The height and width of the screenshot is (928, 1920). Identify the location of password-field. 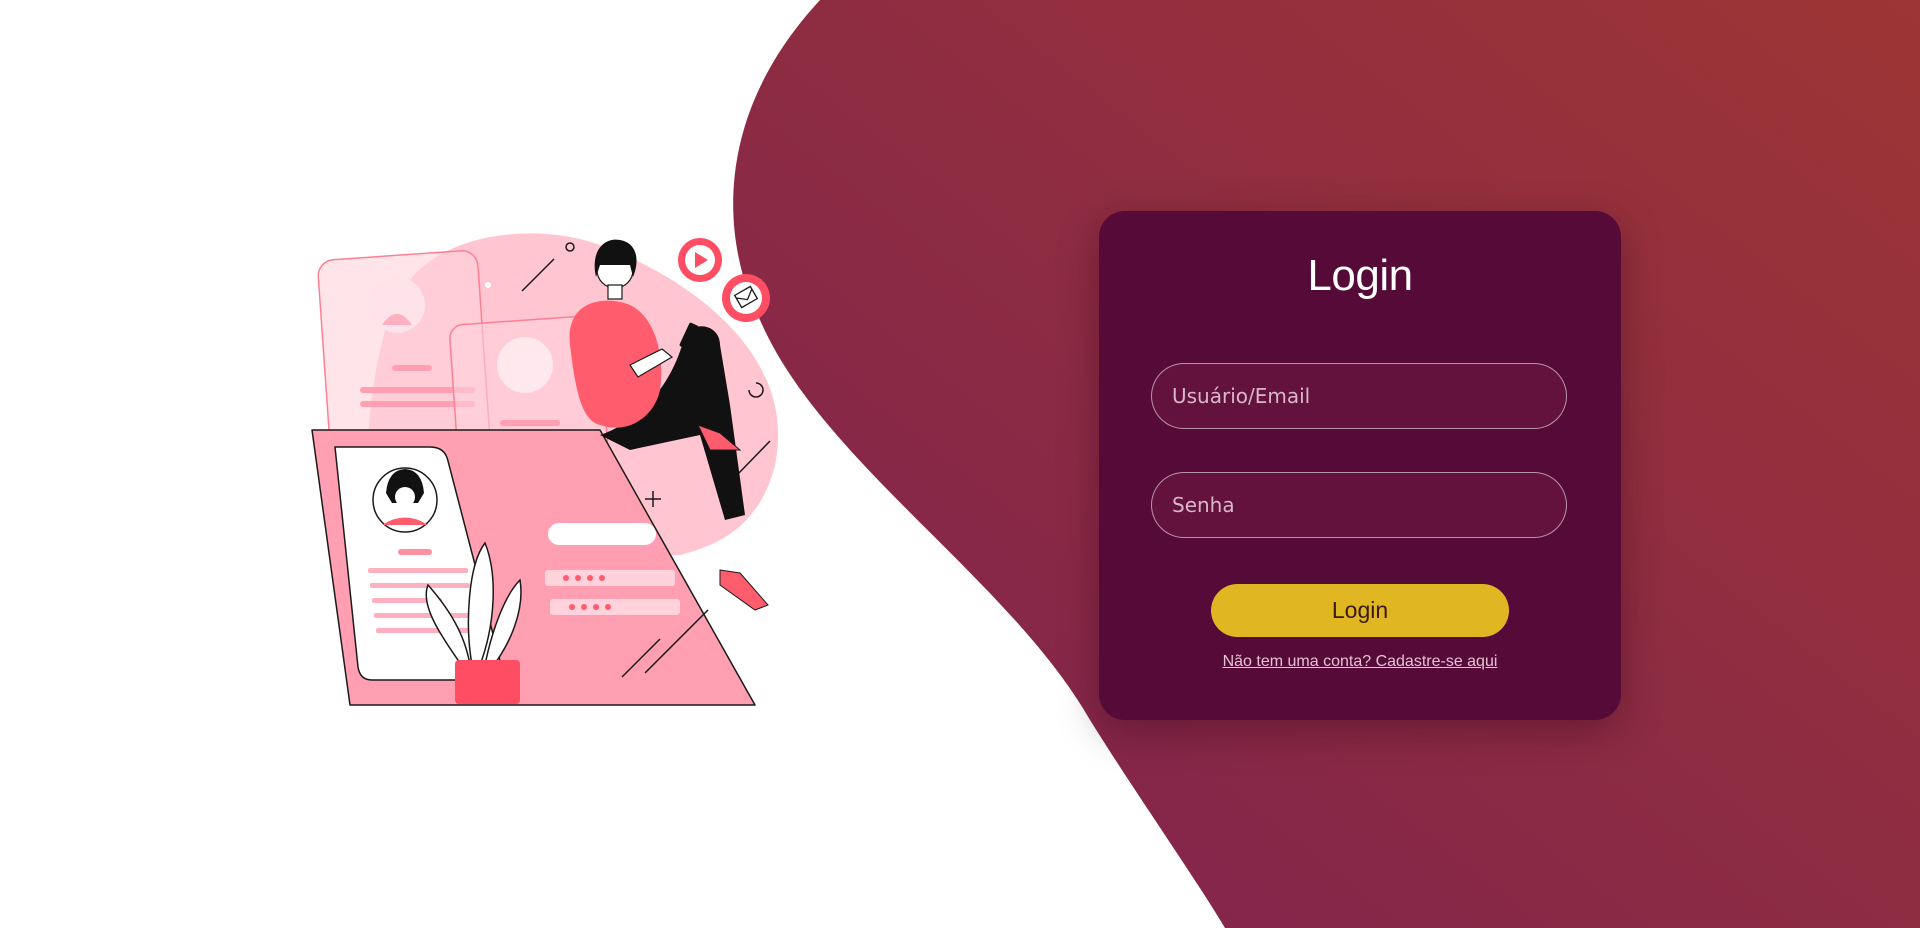
(1359, 505).